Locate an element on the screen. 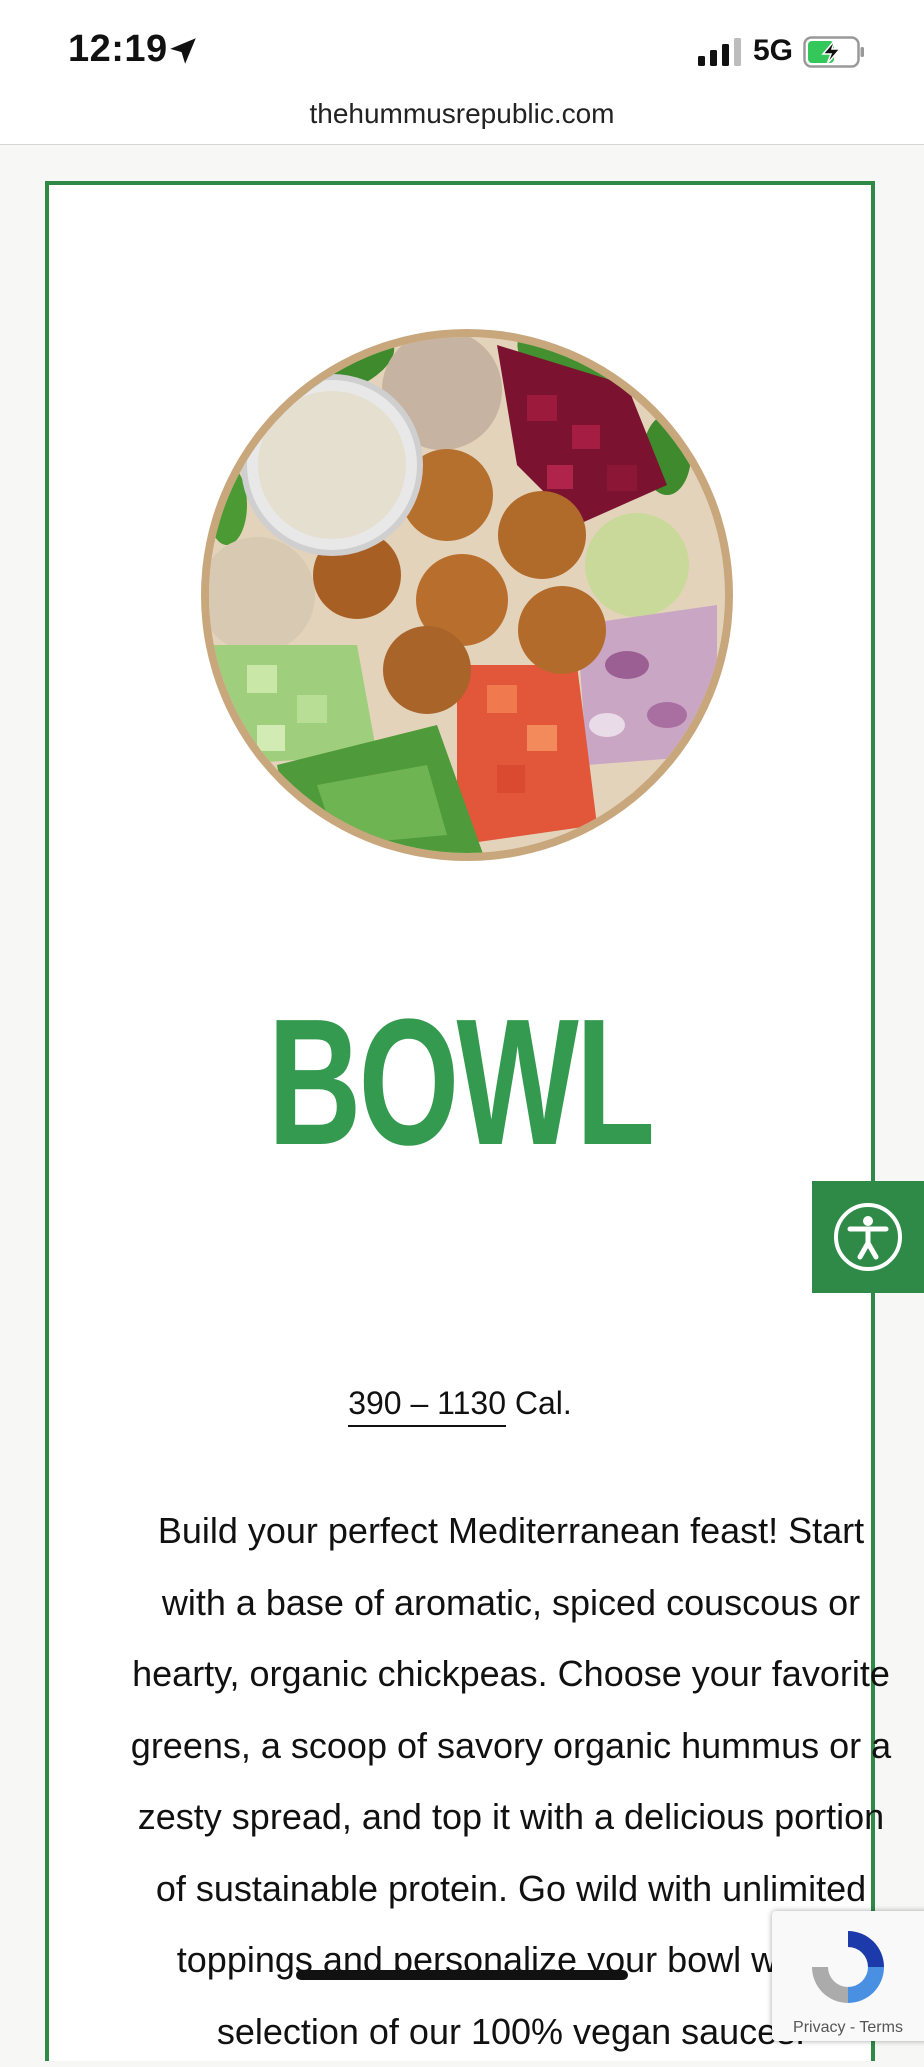  recaptcha-icon is located at coordinates (848, 1967).